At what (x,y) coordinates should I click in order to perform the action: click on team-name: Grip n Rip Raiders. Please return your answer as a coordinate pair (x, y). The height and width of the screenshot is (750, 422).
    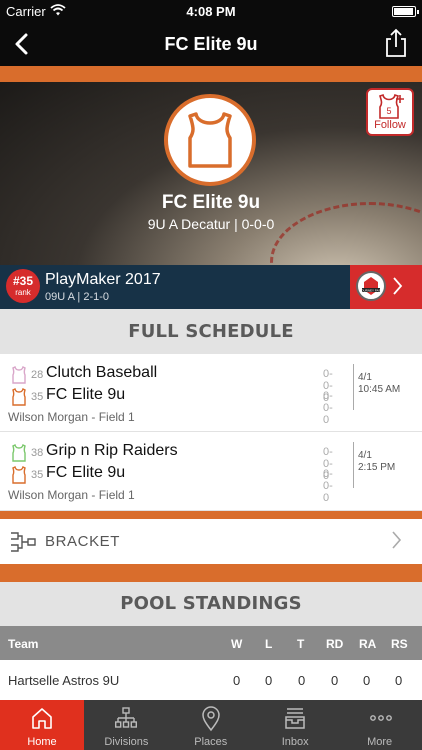
    Looking at the image, I should click on (112, 450).